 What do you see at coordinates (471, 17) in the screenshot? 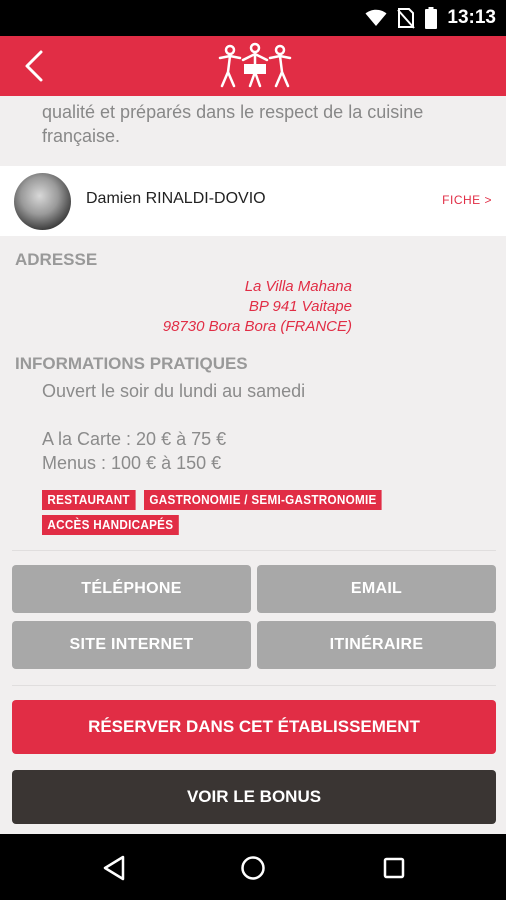
I see `status-time: 13:13` at bounding box center [471, 17].